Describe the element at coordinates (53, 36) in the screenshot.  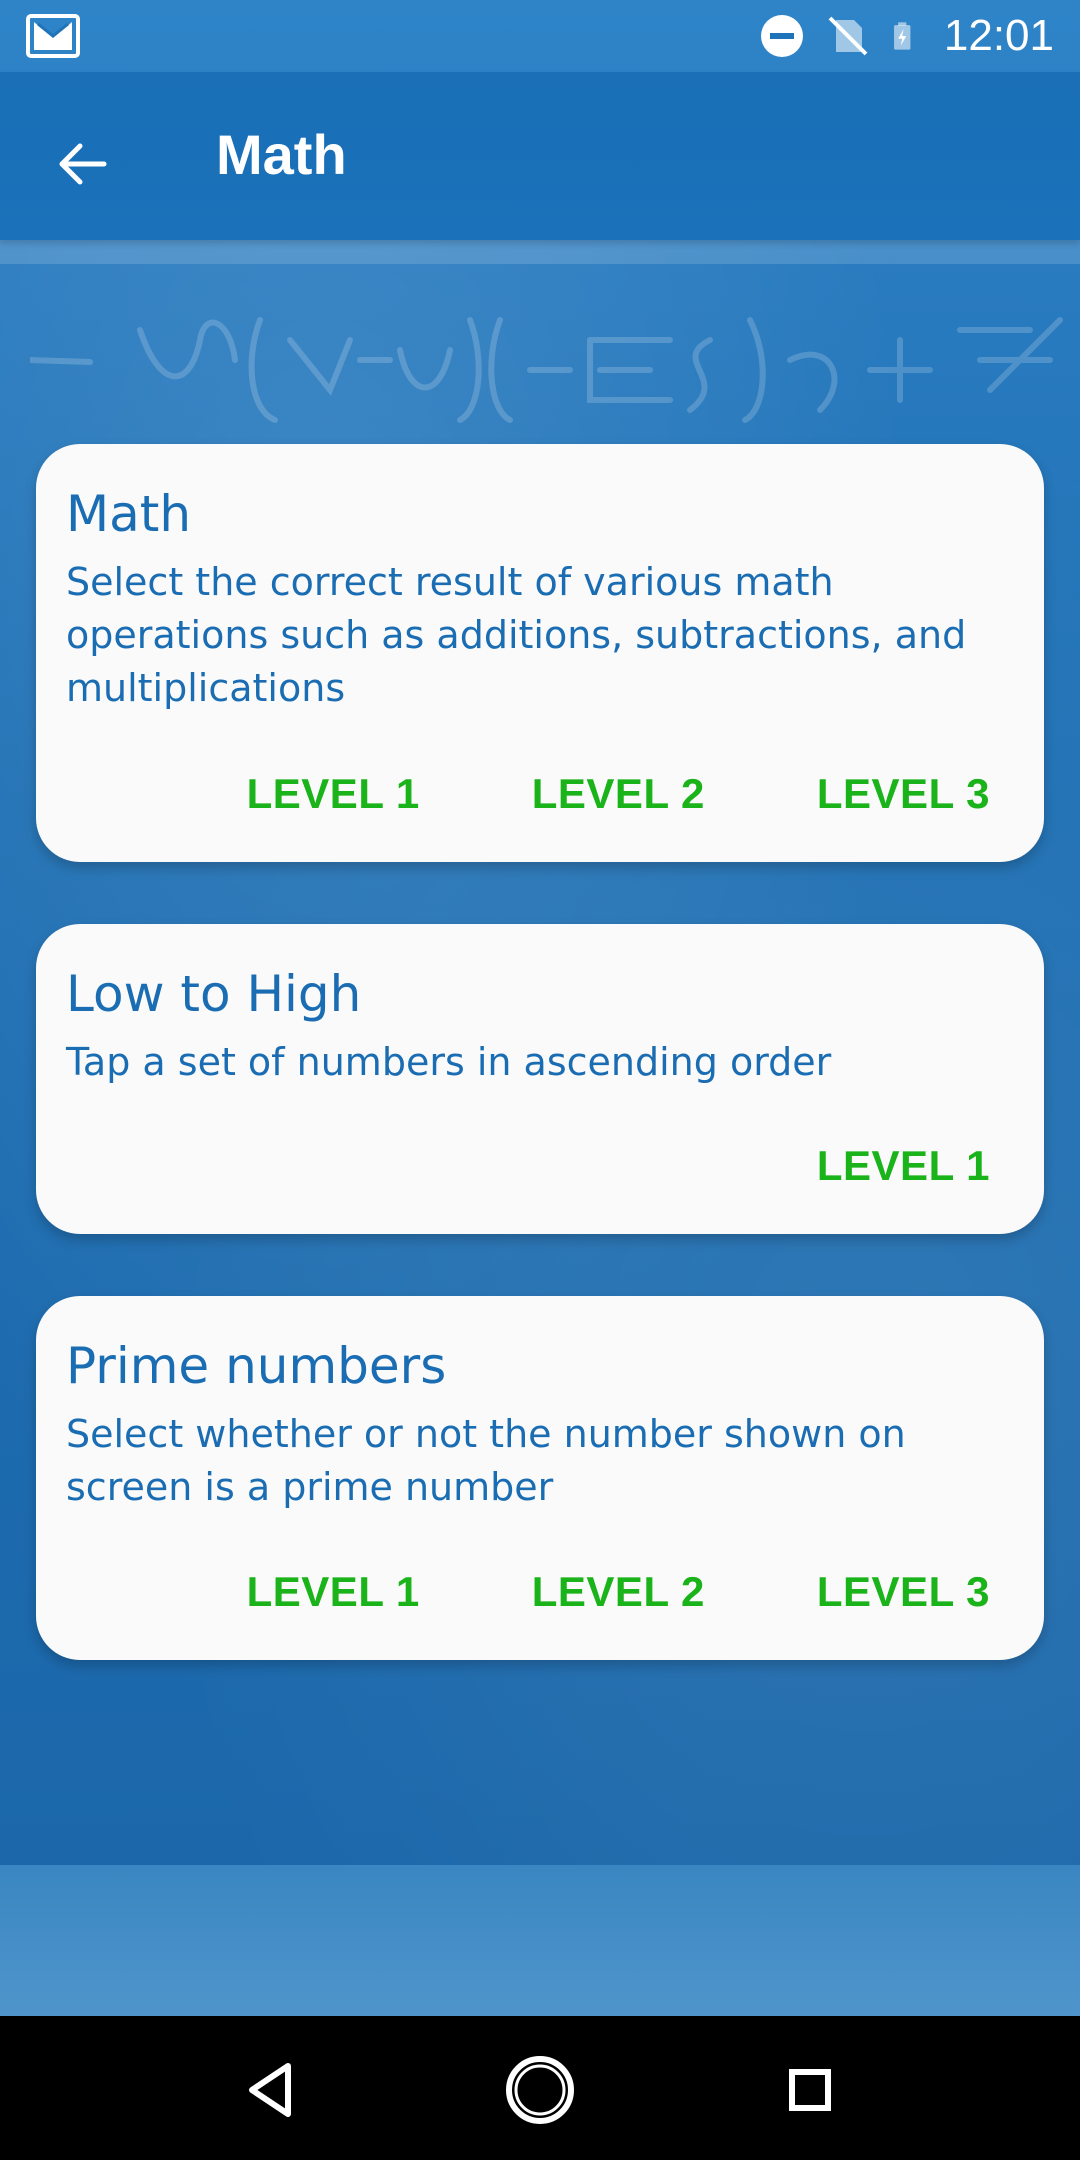
I see `gmail-icon` at that location.